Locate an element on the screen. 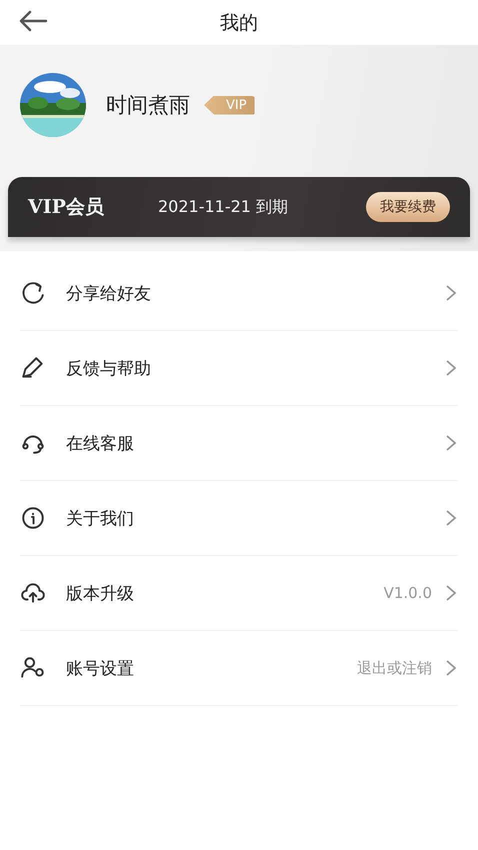  menu-label: 反馈与帮助 is located at coordinates (109, 369).